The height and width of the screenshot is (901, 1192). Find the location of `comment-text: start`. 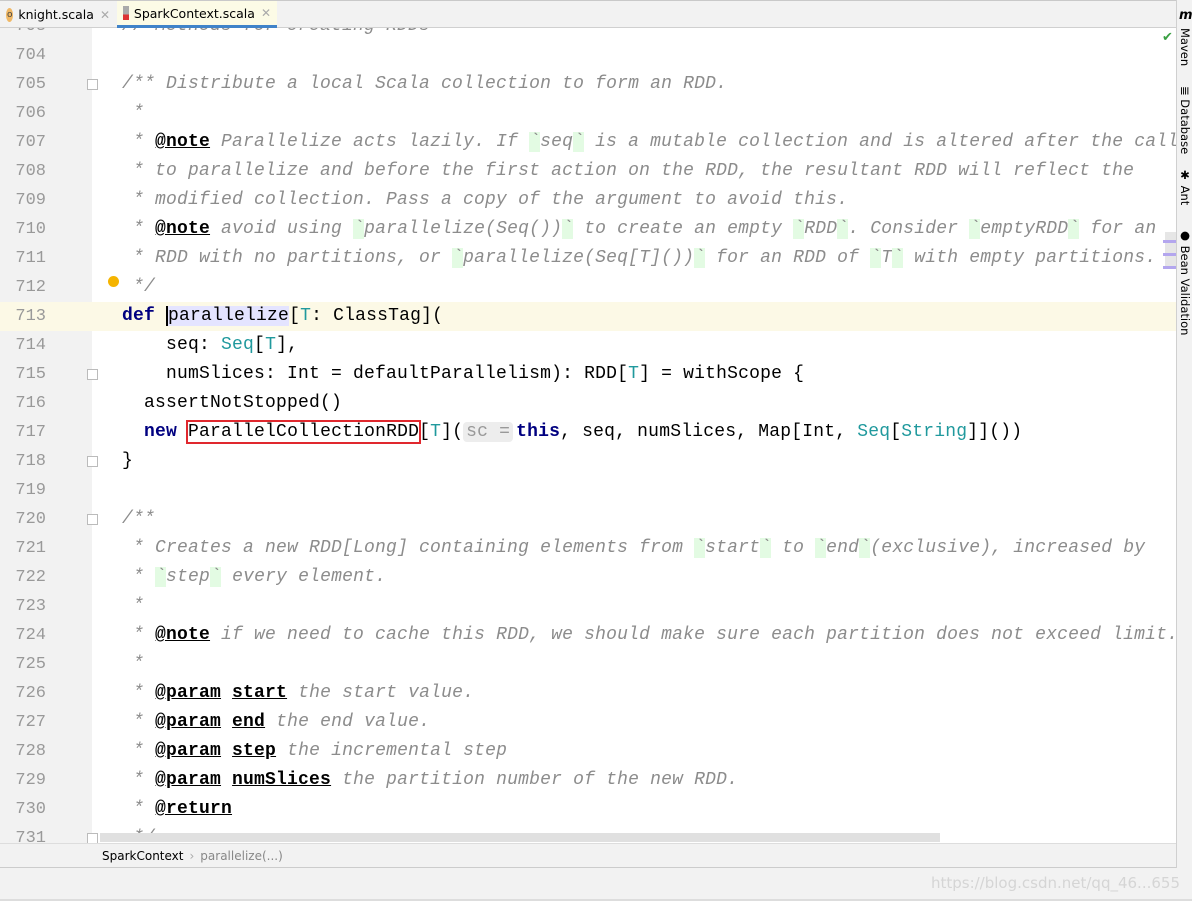

comment-text: start is located at coordinates (733, 548).